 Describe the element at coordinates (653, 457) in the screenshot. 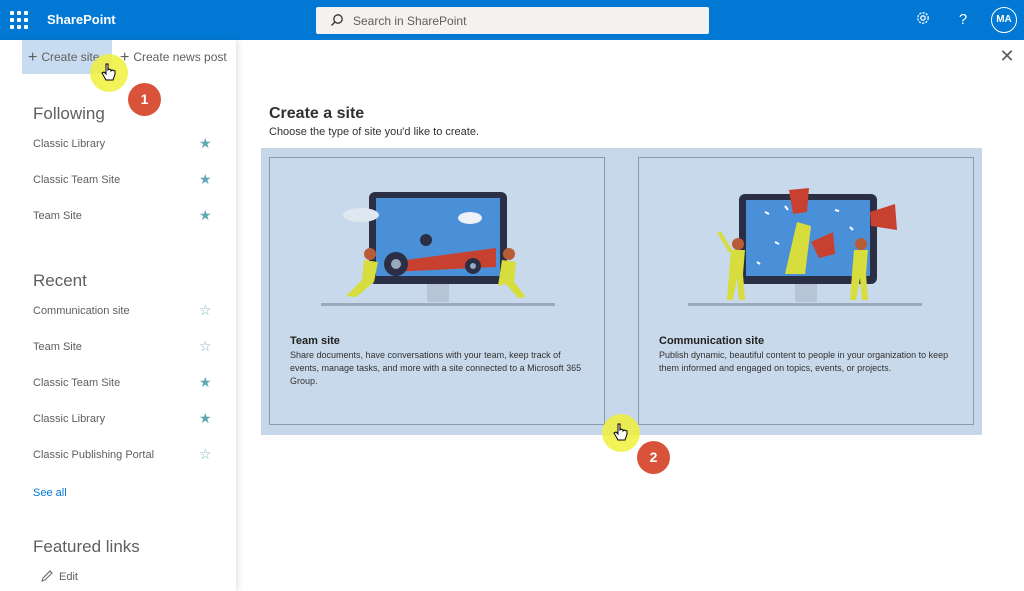

I see `step-badge-2: 2` at that location.